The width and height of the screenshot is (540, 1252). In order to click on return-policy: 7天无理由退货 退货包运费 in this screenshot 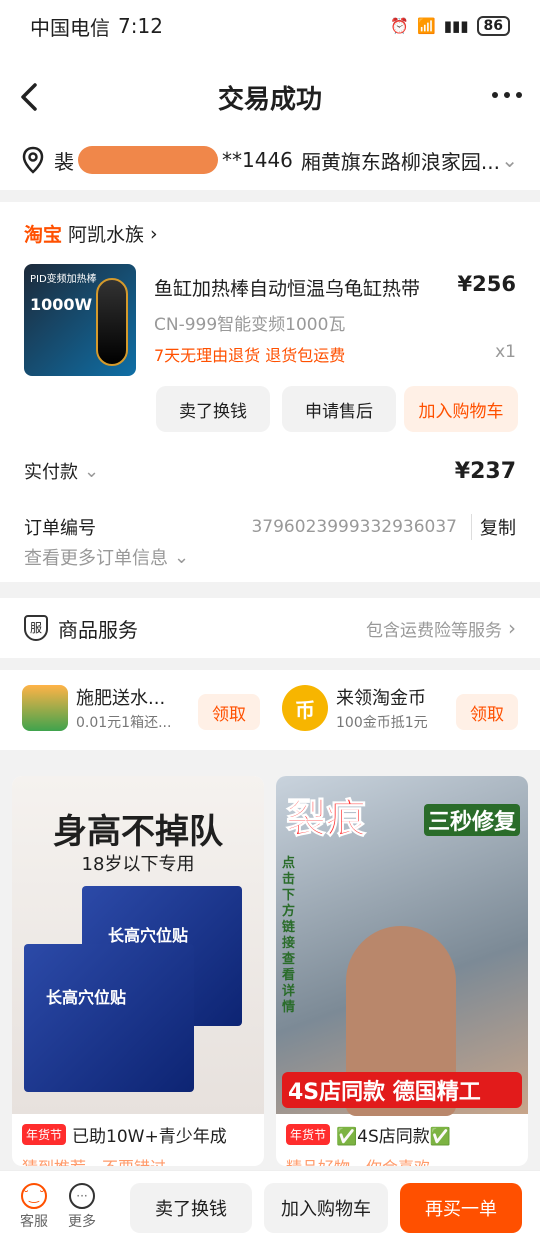, I will do `click(250, 355)`.